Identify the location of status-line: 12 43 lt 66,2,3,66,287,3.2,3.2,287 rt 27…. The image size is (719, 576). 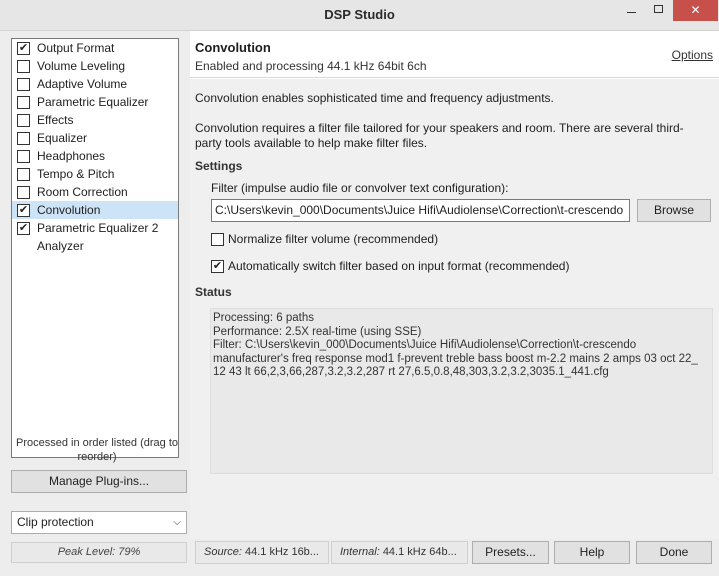
(411, 372).